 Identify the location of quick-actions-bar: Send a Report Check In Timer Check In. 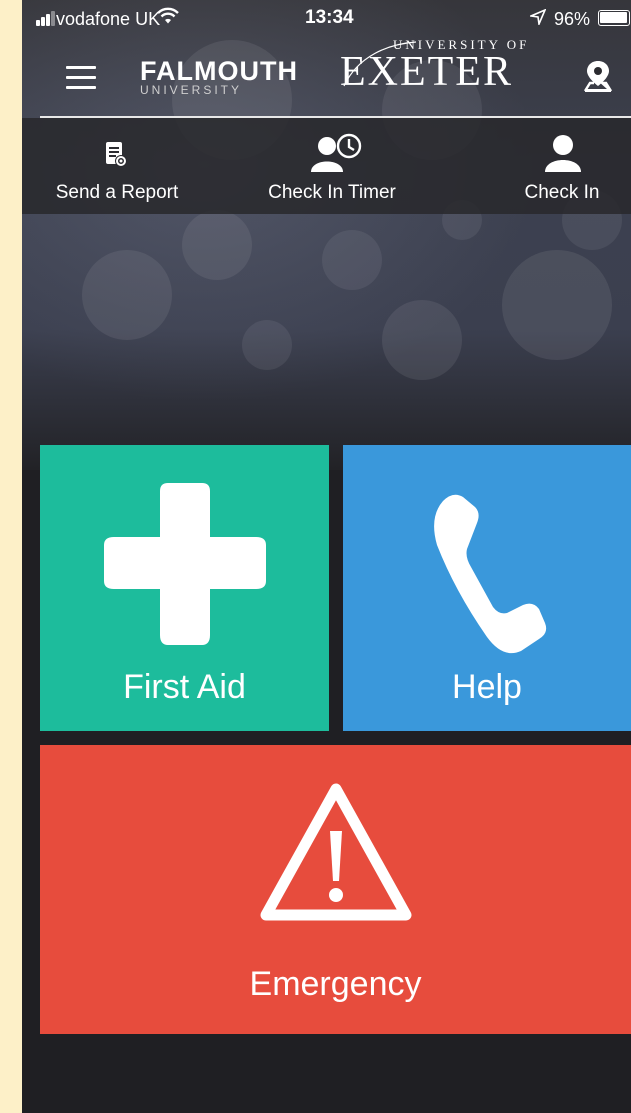
(326, 166).